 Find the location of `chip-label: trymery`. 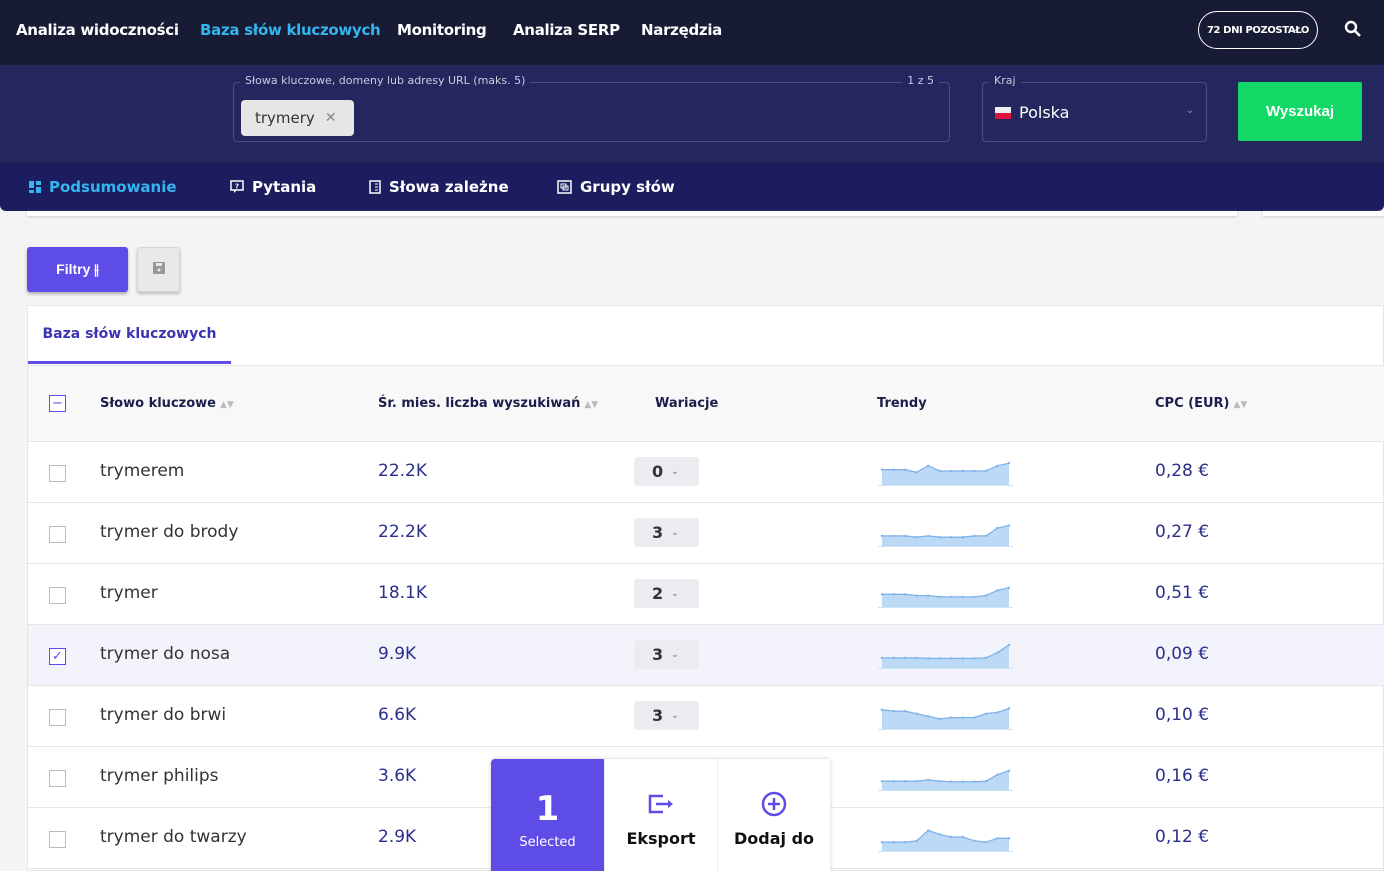

chip-label: trymery is located at coordinates (285, 118).